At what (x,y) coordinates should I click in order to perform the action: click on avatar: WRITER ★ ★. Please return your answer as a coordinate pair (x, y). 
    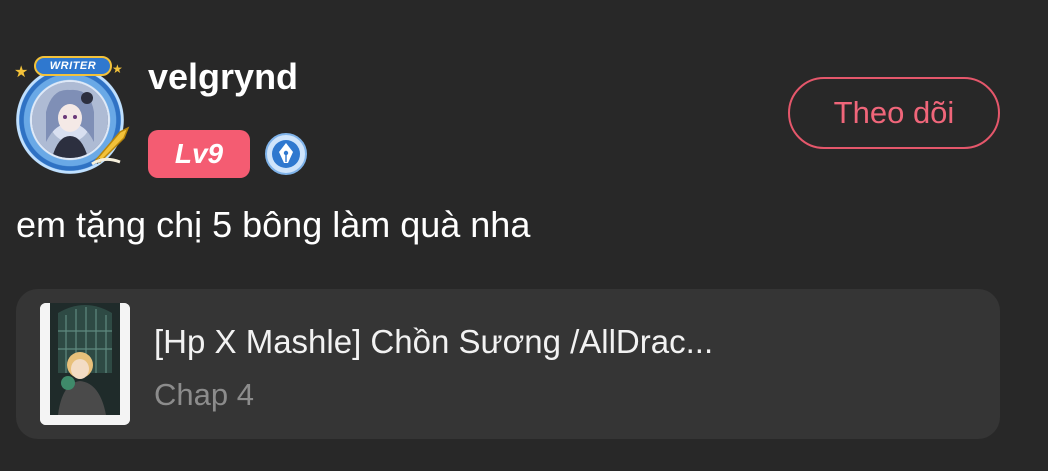
    Looking at the image, I should click on (70, 116).